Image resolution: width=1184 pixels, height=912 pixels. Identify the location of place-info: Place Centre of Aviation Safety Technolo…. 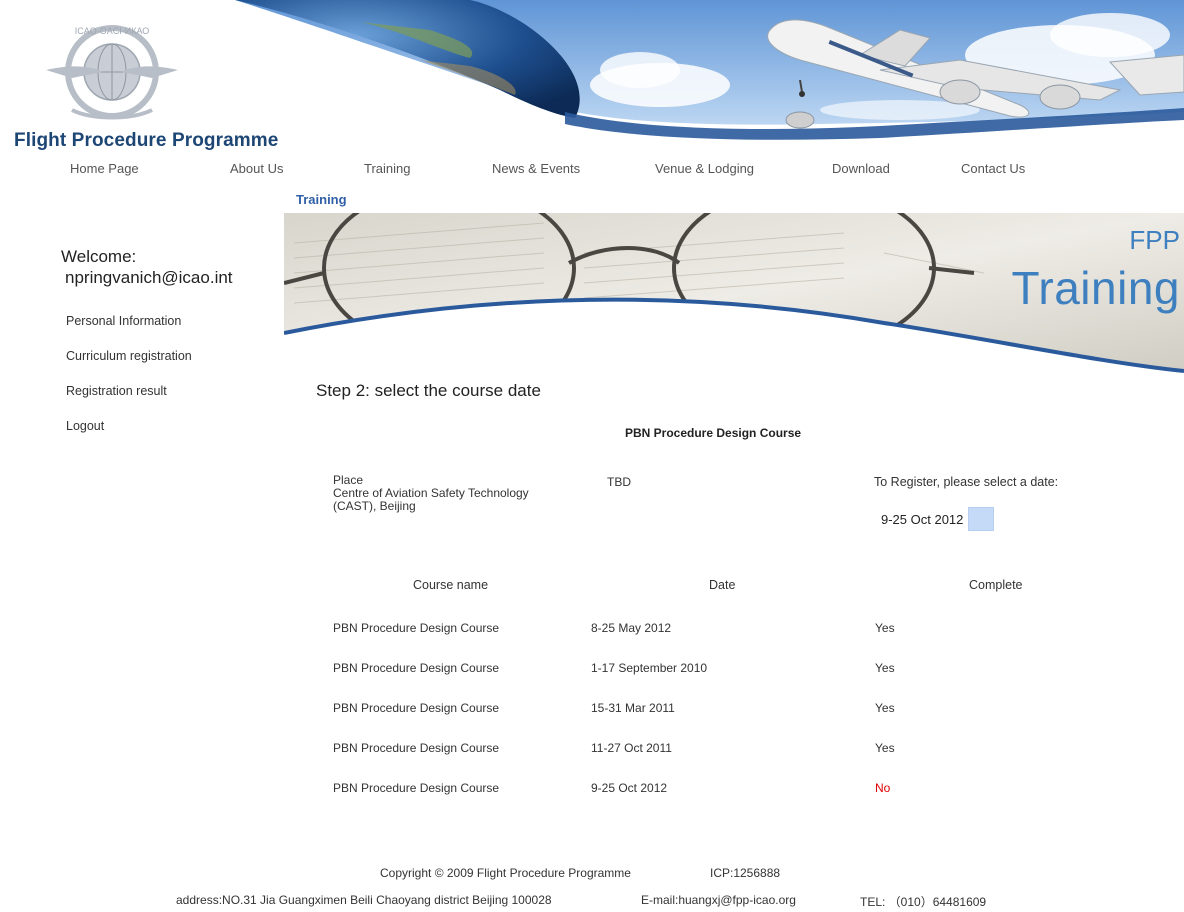
(458, 493).